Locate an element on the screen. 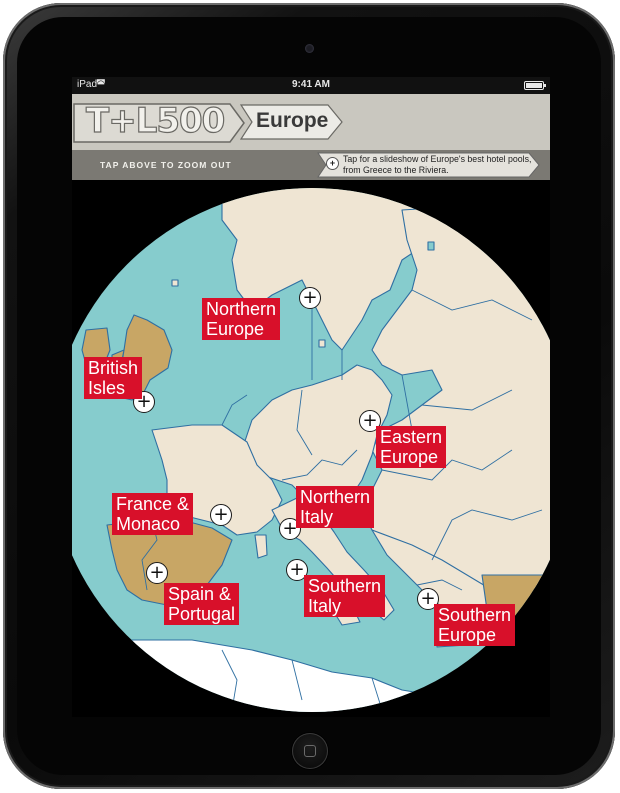 This screenshot has width=620, height=793. tl500-logo: T+L500 is located at coordinates (155, 120).